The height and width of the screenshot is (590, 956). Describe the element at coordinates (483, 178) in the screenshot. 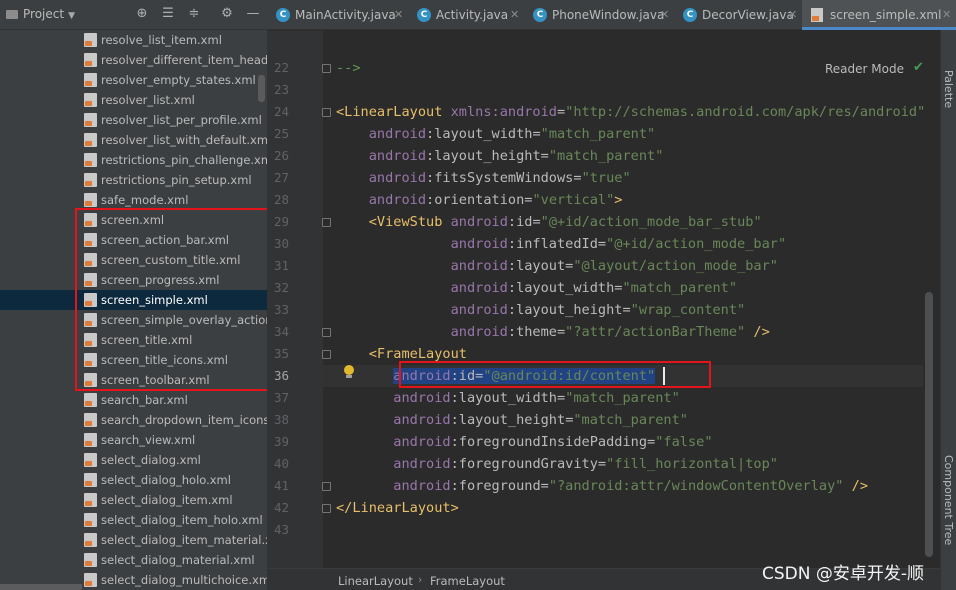

I see `code-line-27: android:fitsSystemWindows="true"` at that location.